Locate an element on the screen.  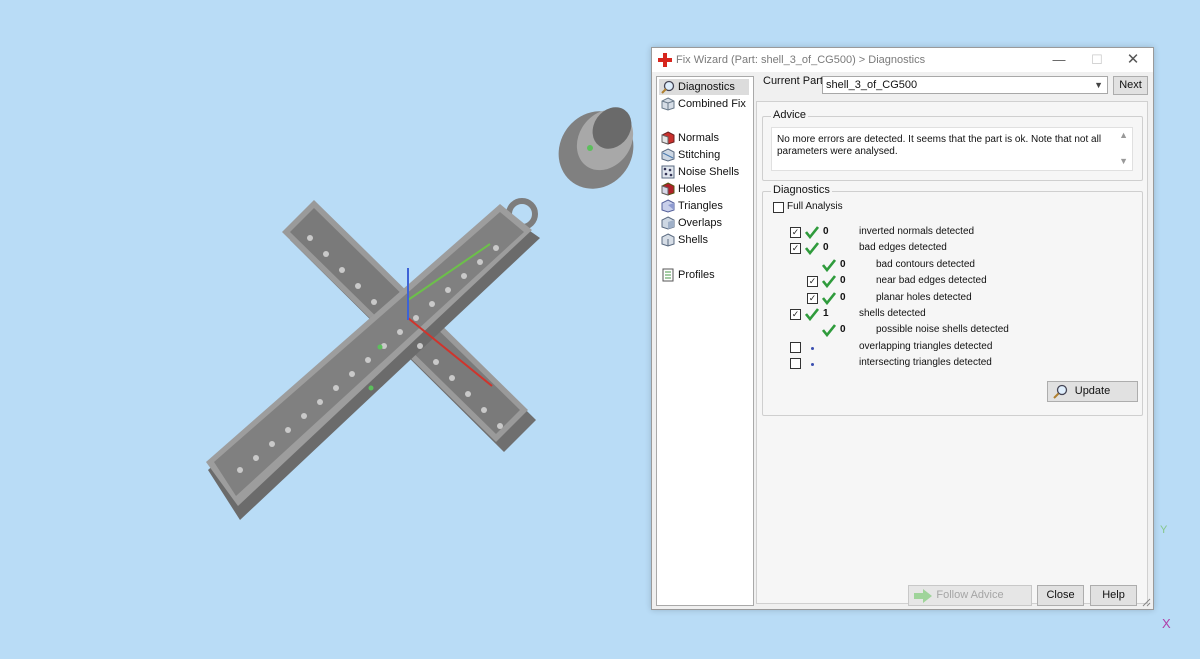
intersecting-triangles-checkbox is located at coordinates (795, 363).